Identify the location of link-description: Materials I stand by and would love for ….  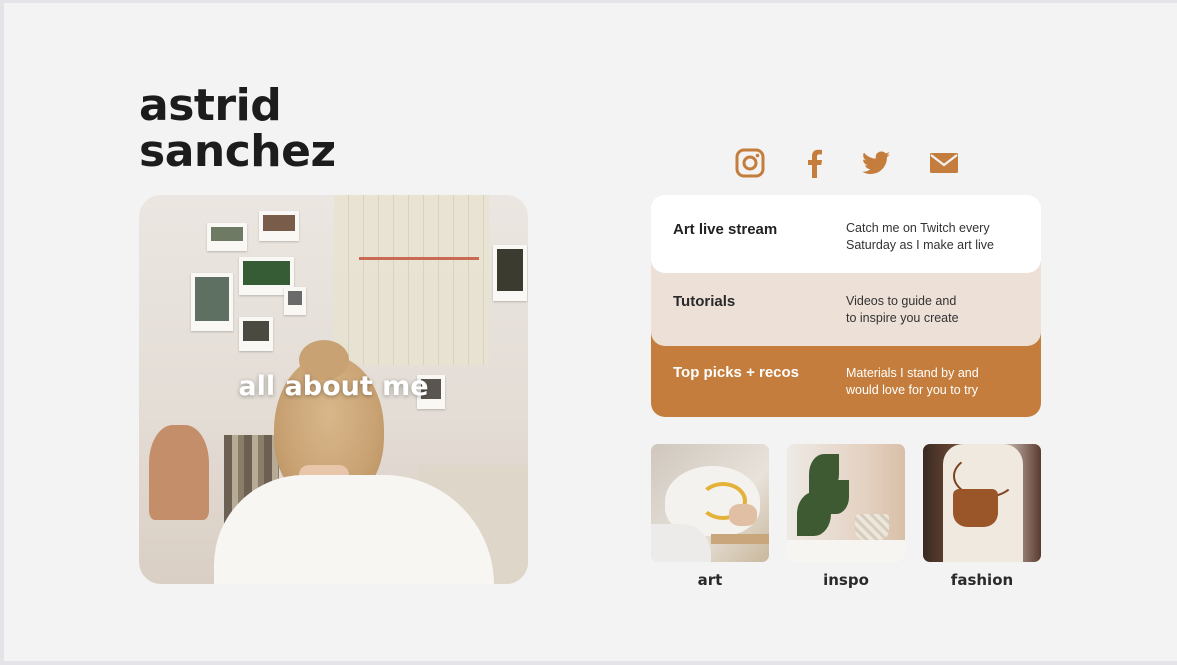
(936, 382).